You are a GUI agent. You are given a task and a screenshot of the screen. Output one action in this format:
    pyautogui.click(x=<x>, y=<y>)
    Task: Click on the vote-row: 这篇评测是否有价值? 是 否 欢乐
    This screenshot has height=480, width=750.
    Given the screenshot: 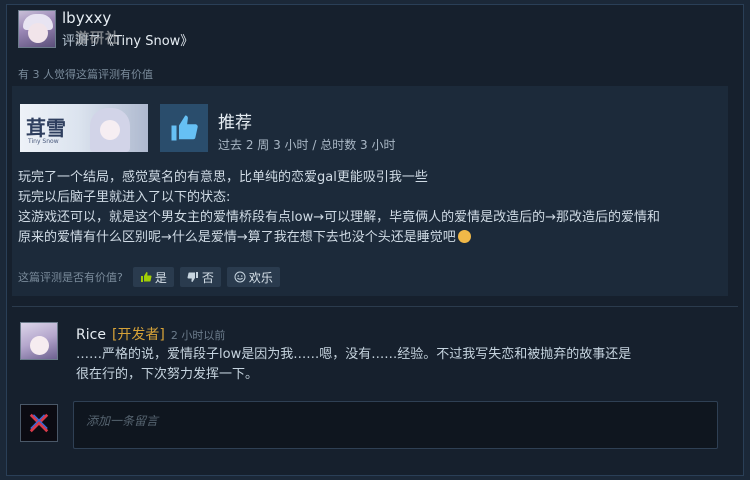 What is the action you would take?
    pyautogui.click(x=152, y=277)
    